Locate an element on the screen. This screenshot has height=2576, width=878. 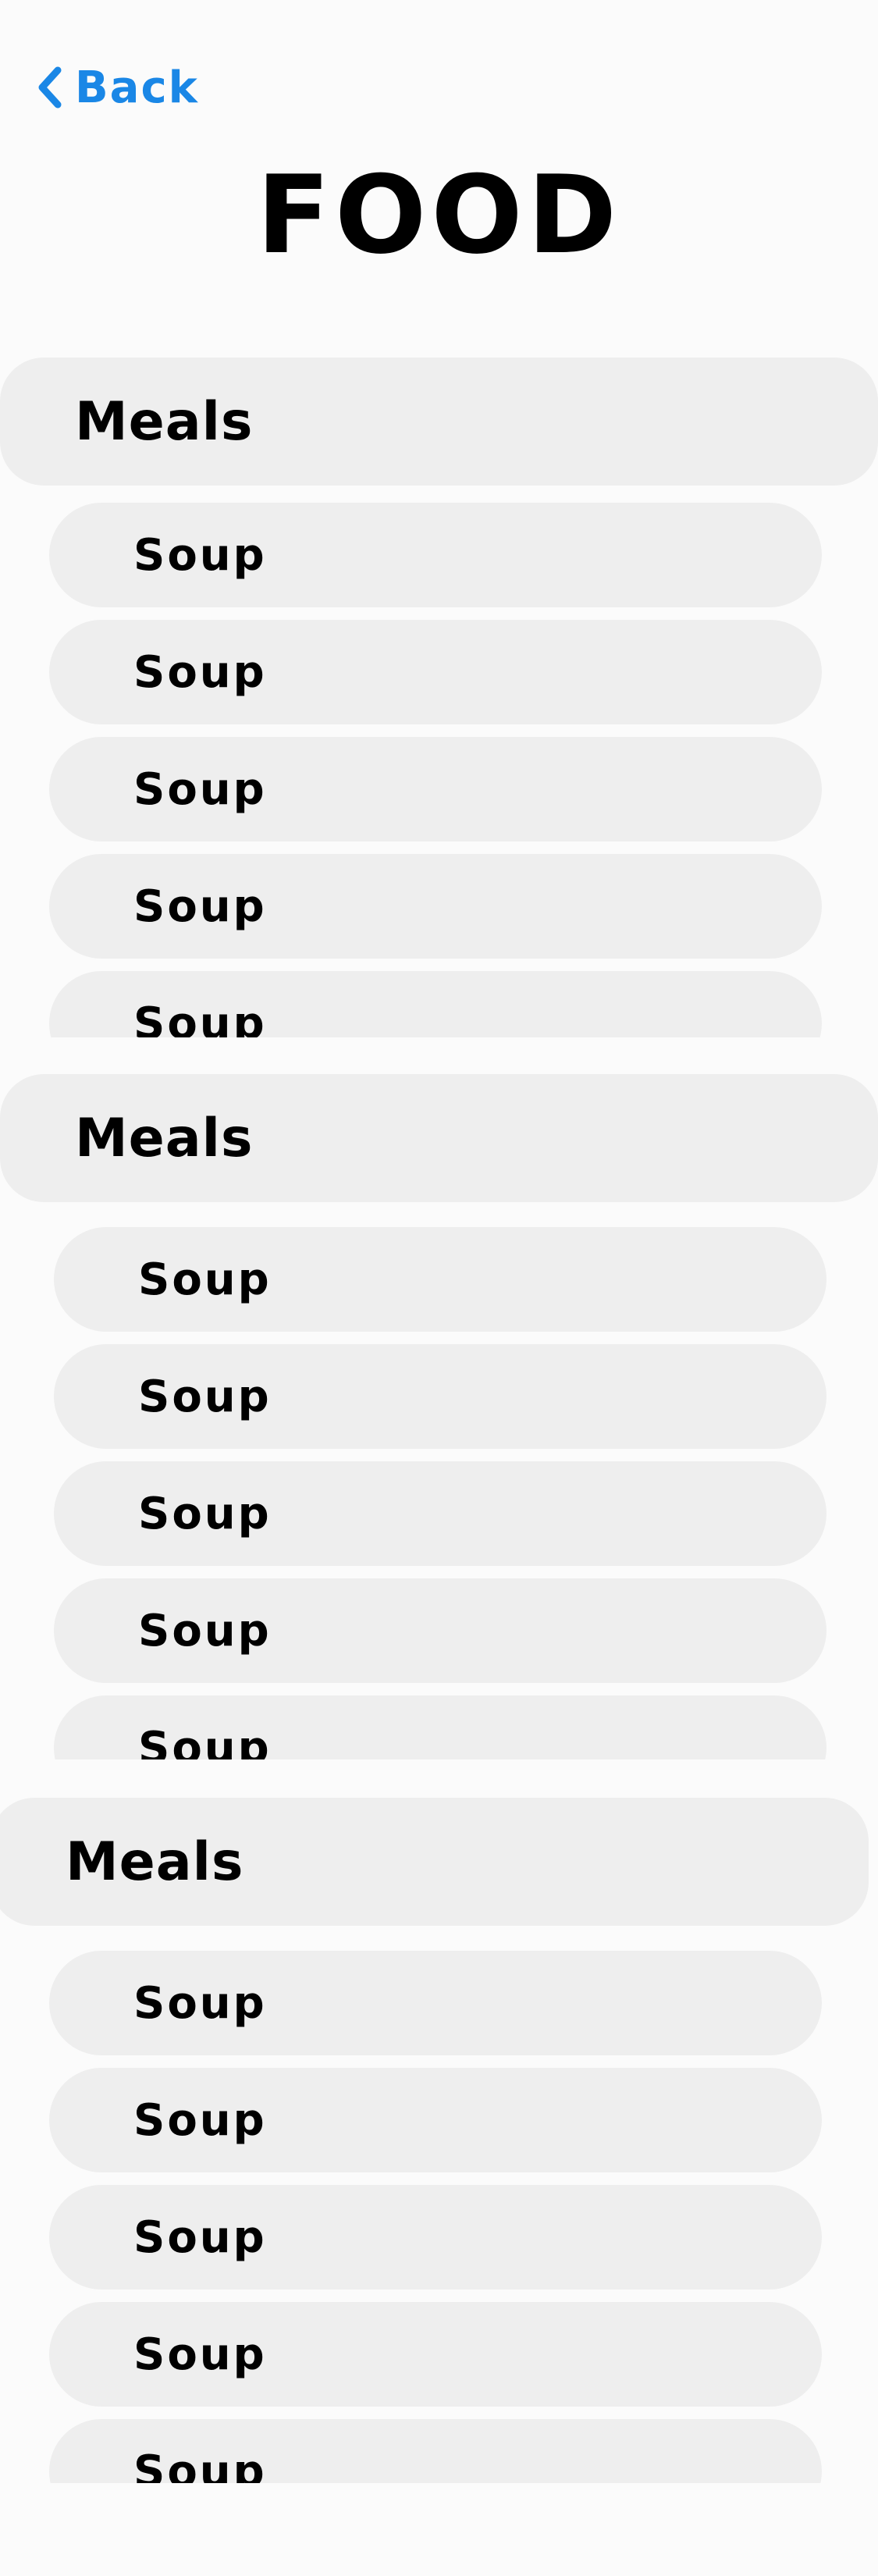
chevron-left-icon is located at coordinates (50, 87).